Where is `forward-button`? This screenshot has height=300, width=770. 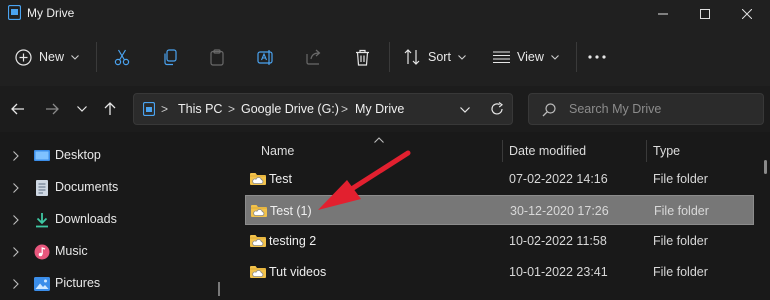
forward-button is located at coordinates (52, 109).